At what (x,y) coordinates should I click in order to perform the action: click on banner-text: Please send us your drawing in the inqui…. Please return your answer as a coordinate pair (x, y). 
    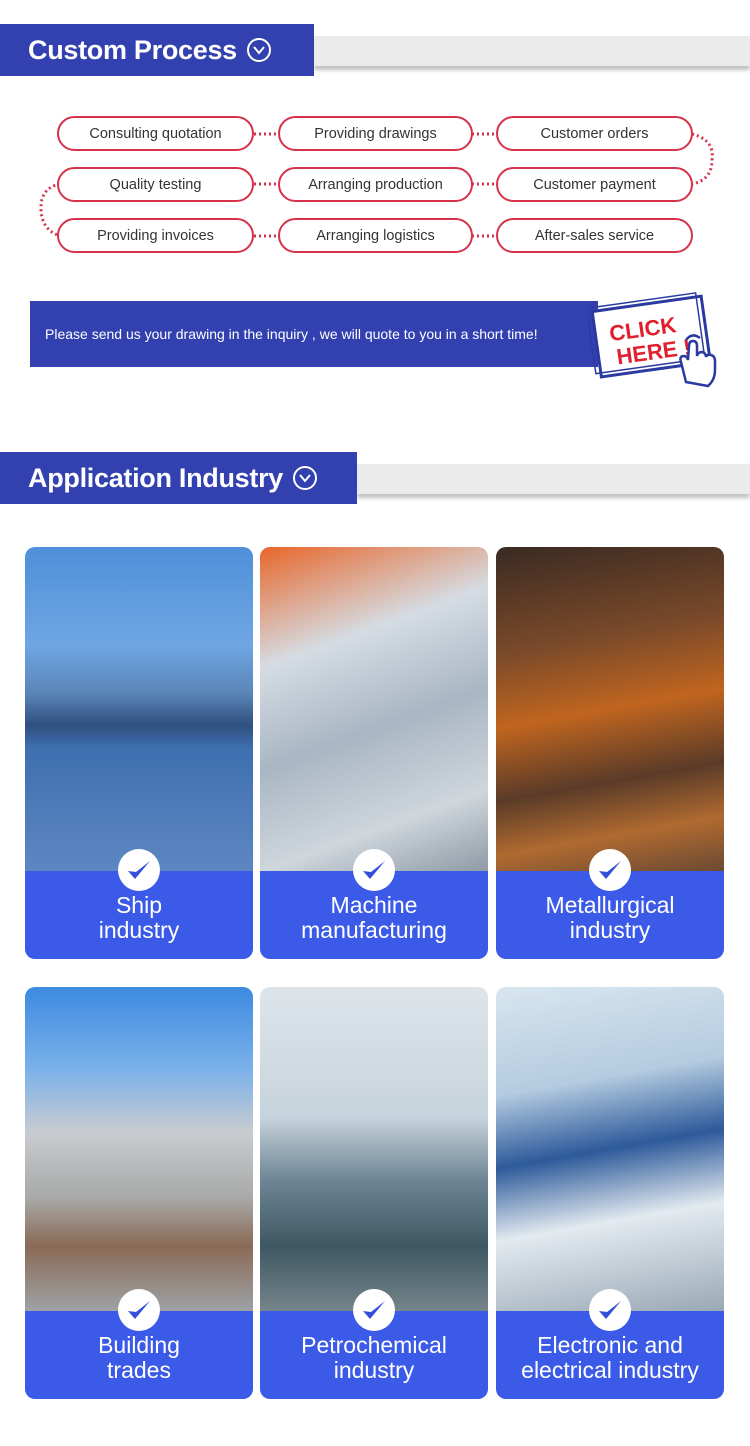
    Looking at the image, I should click on (291, 334).